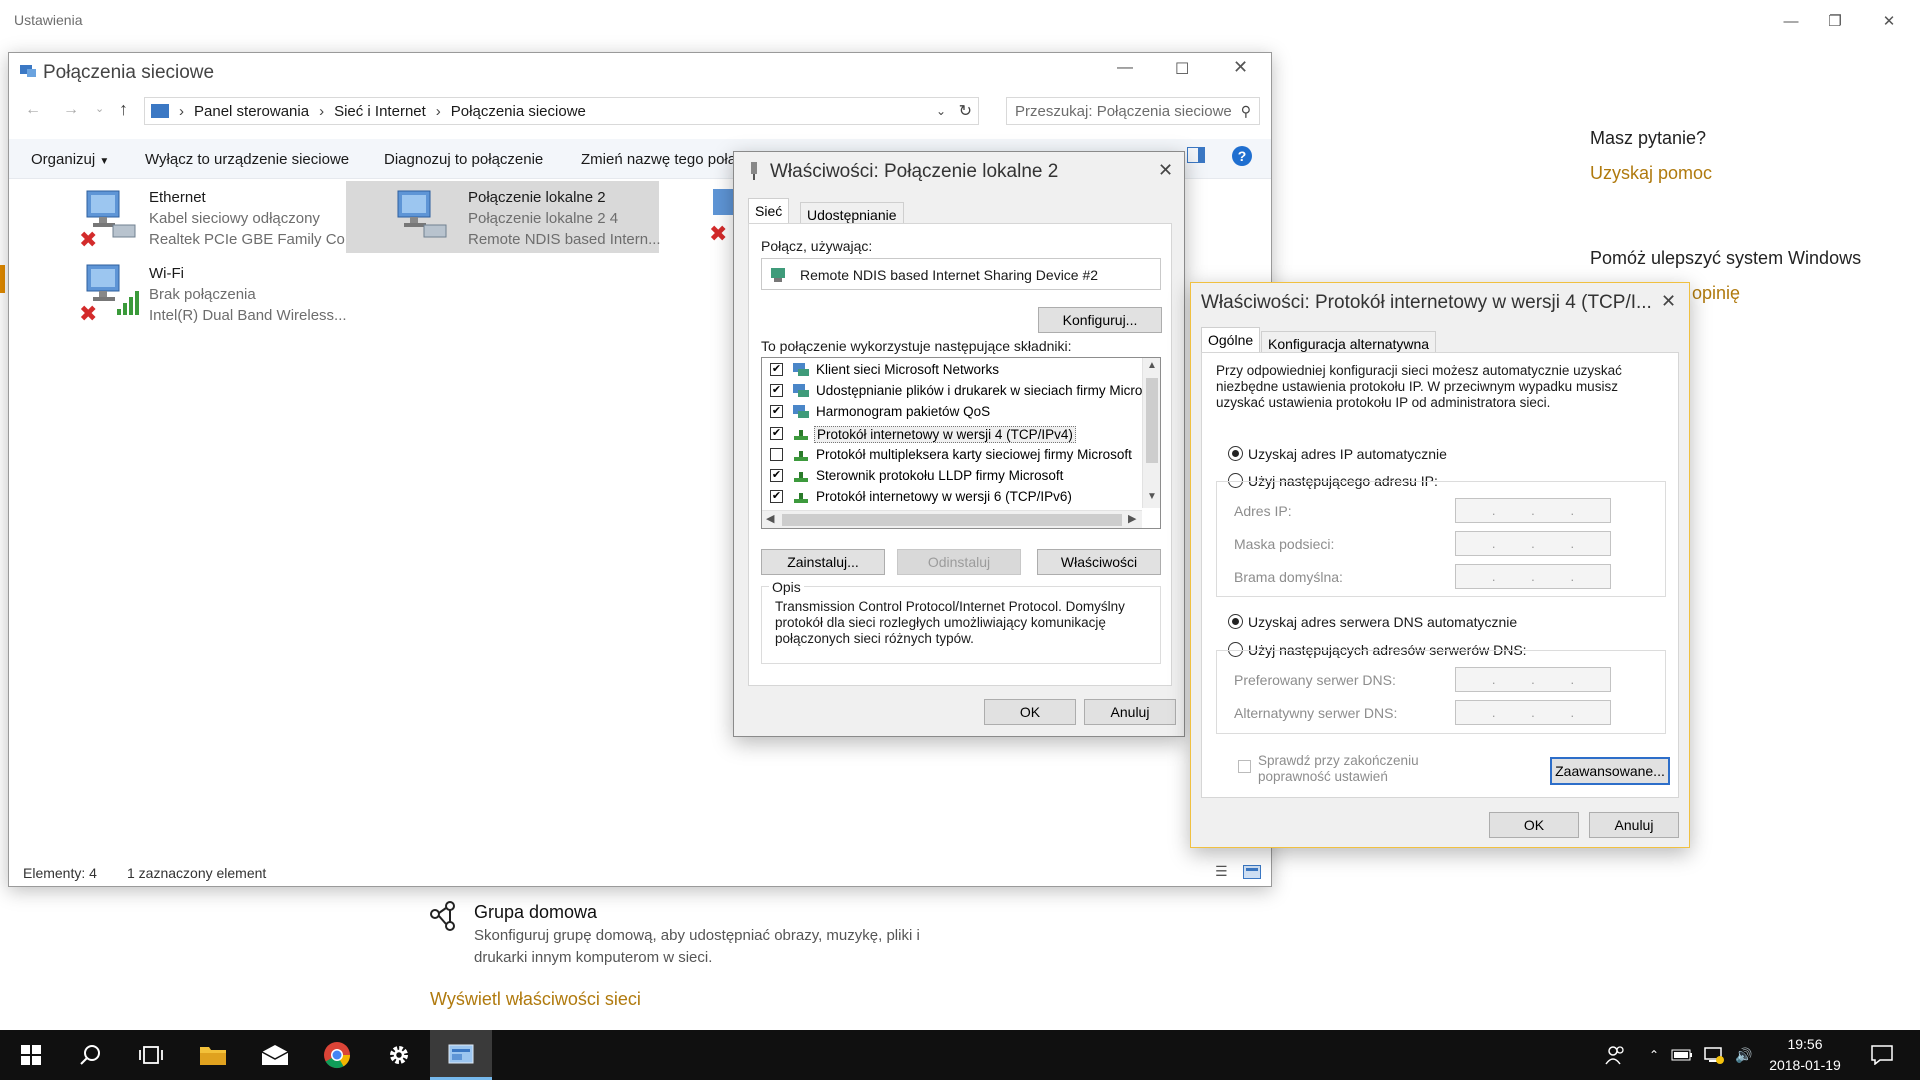  I want to click on clock-time: 19:56, so click(1805, 1044).